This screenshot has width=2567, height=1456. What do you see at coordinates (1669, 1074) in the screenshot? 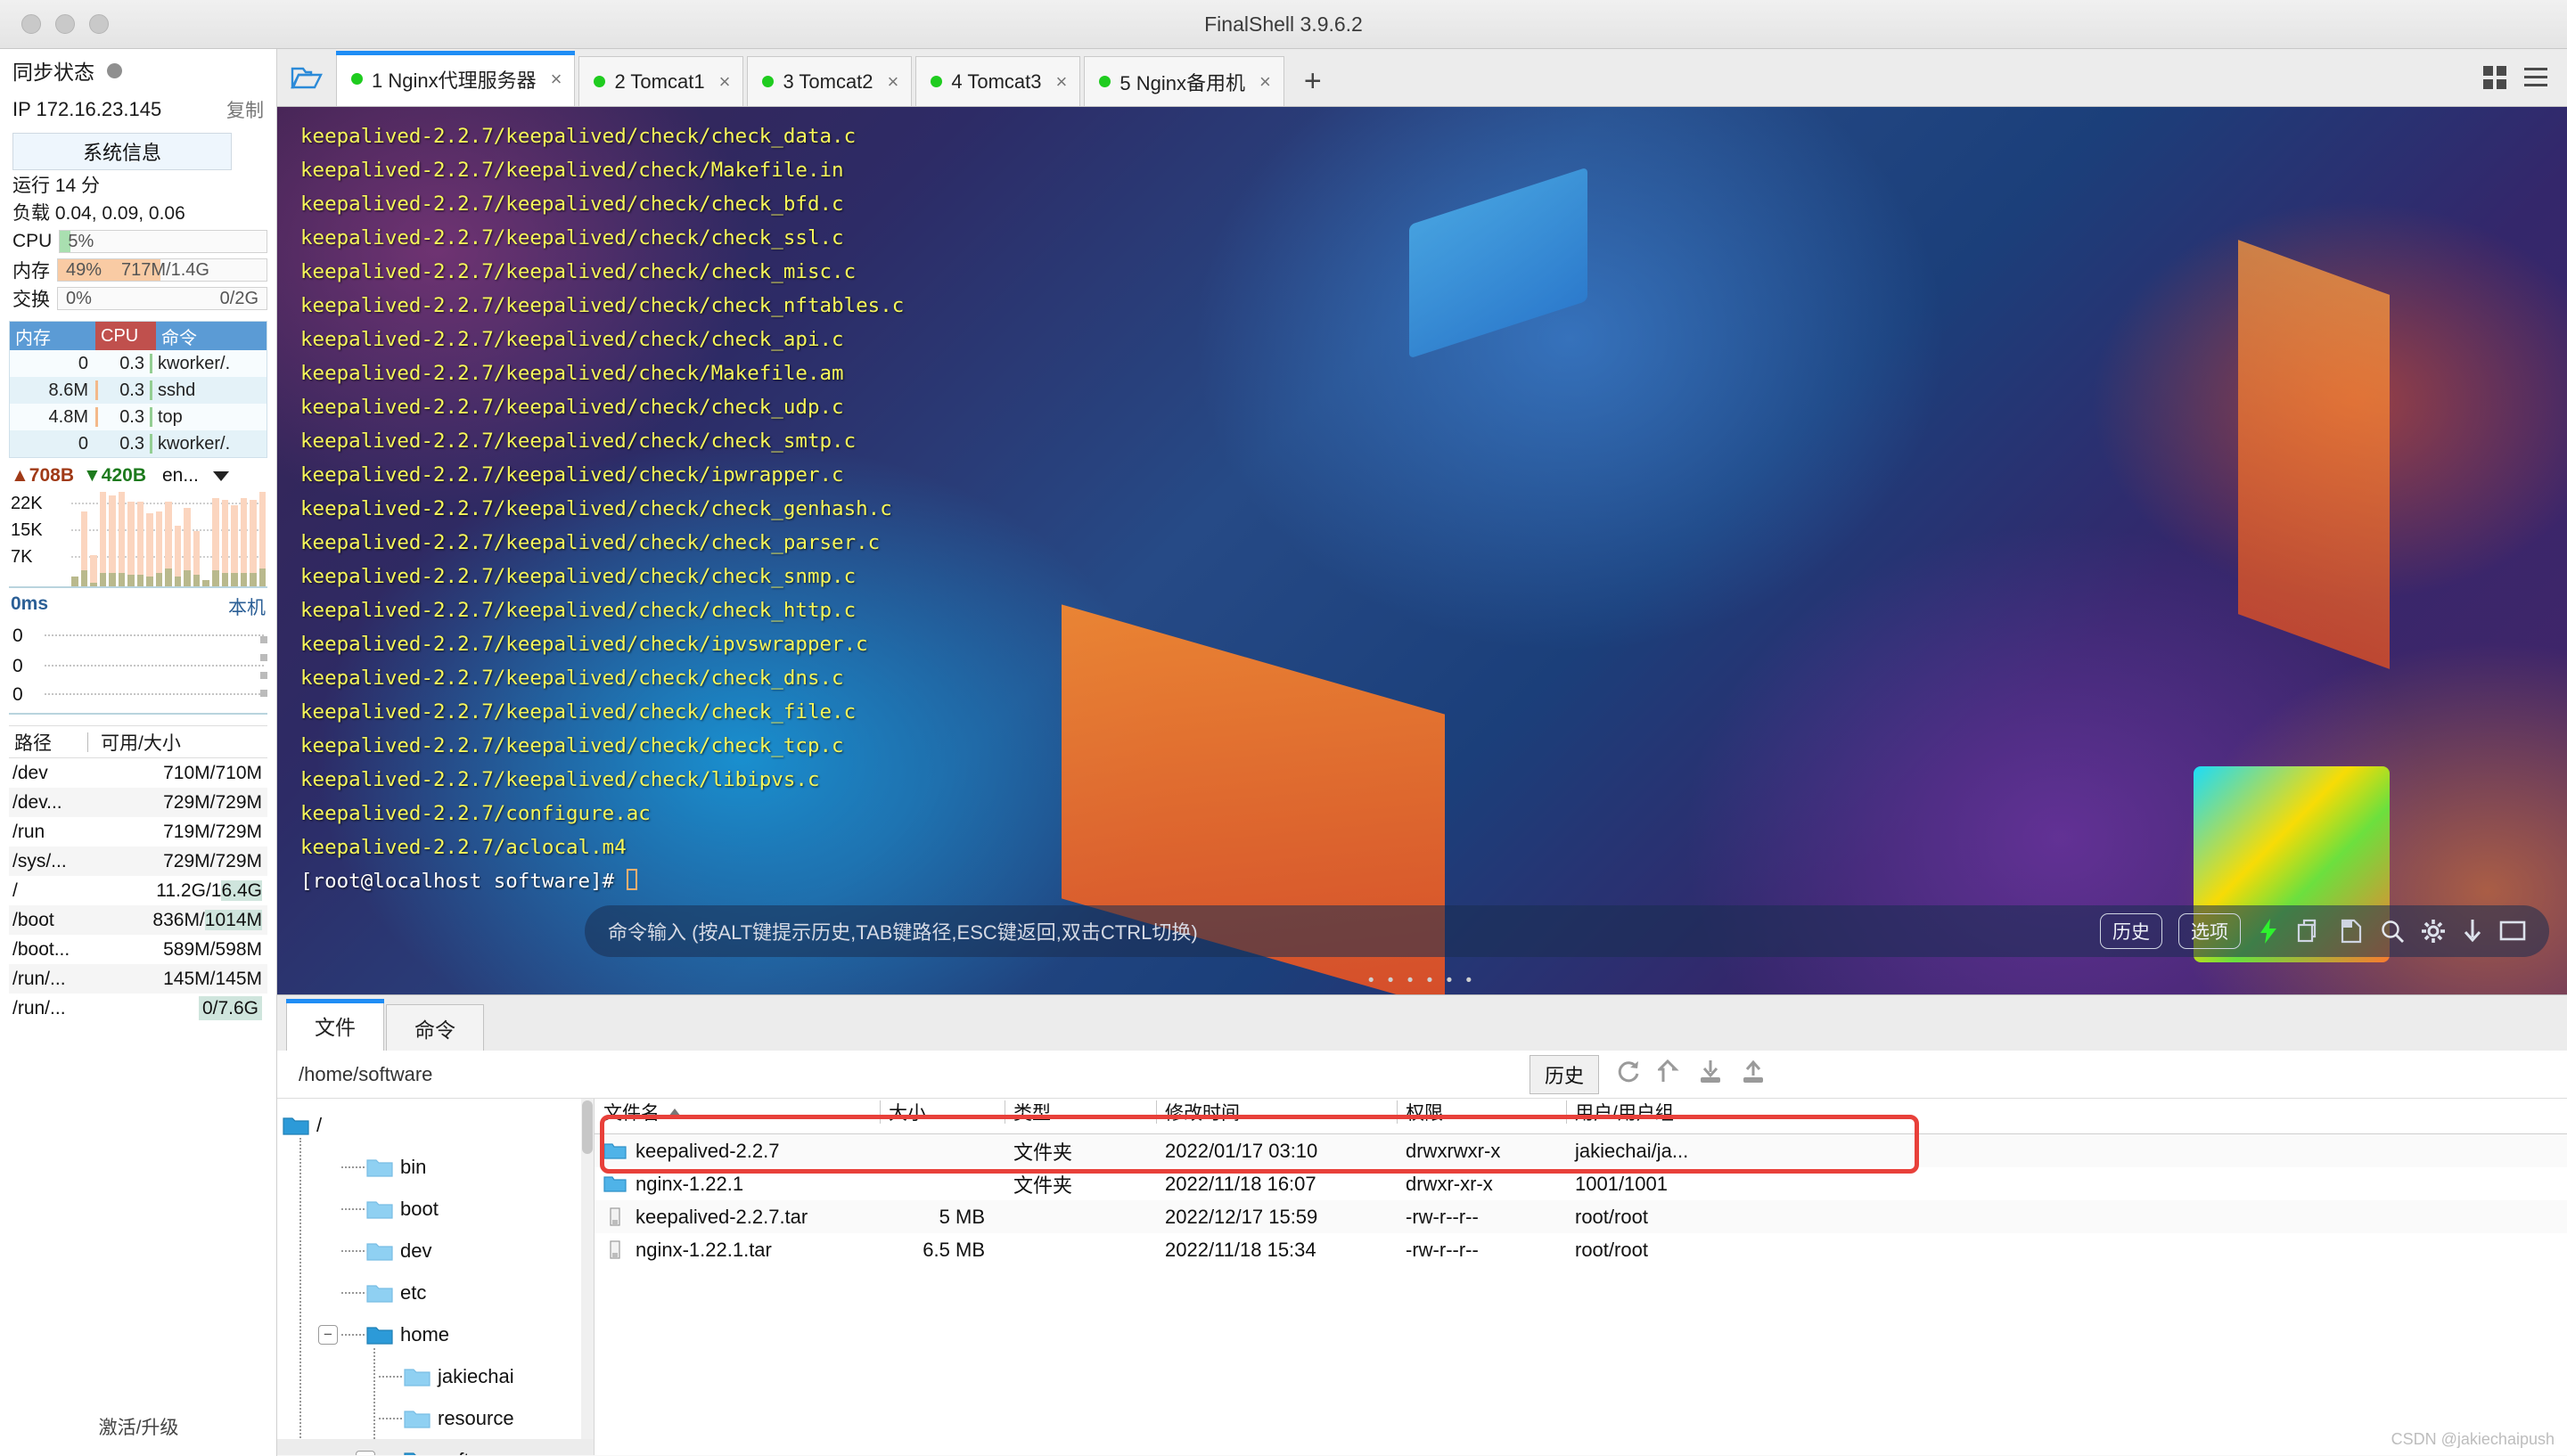
I see `up-arrow-icon` at bounding box center [1669, 1074].